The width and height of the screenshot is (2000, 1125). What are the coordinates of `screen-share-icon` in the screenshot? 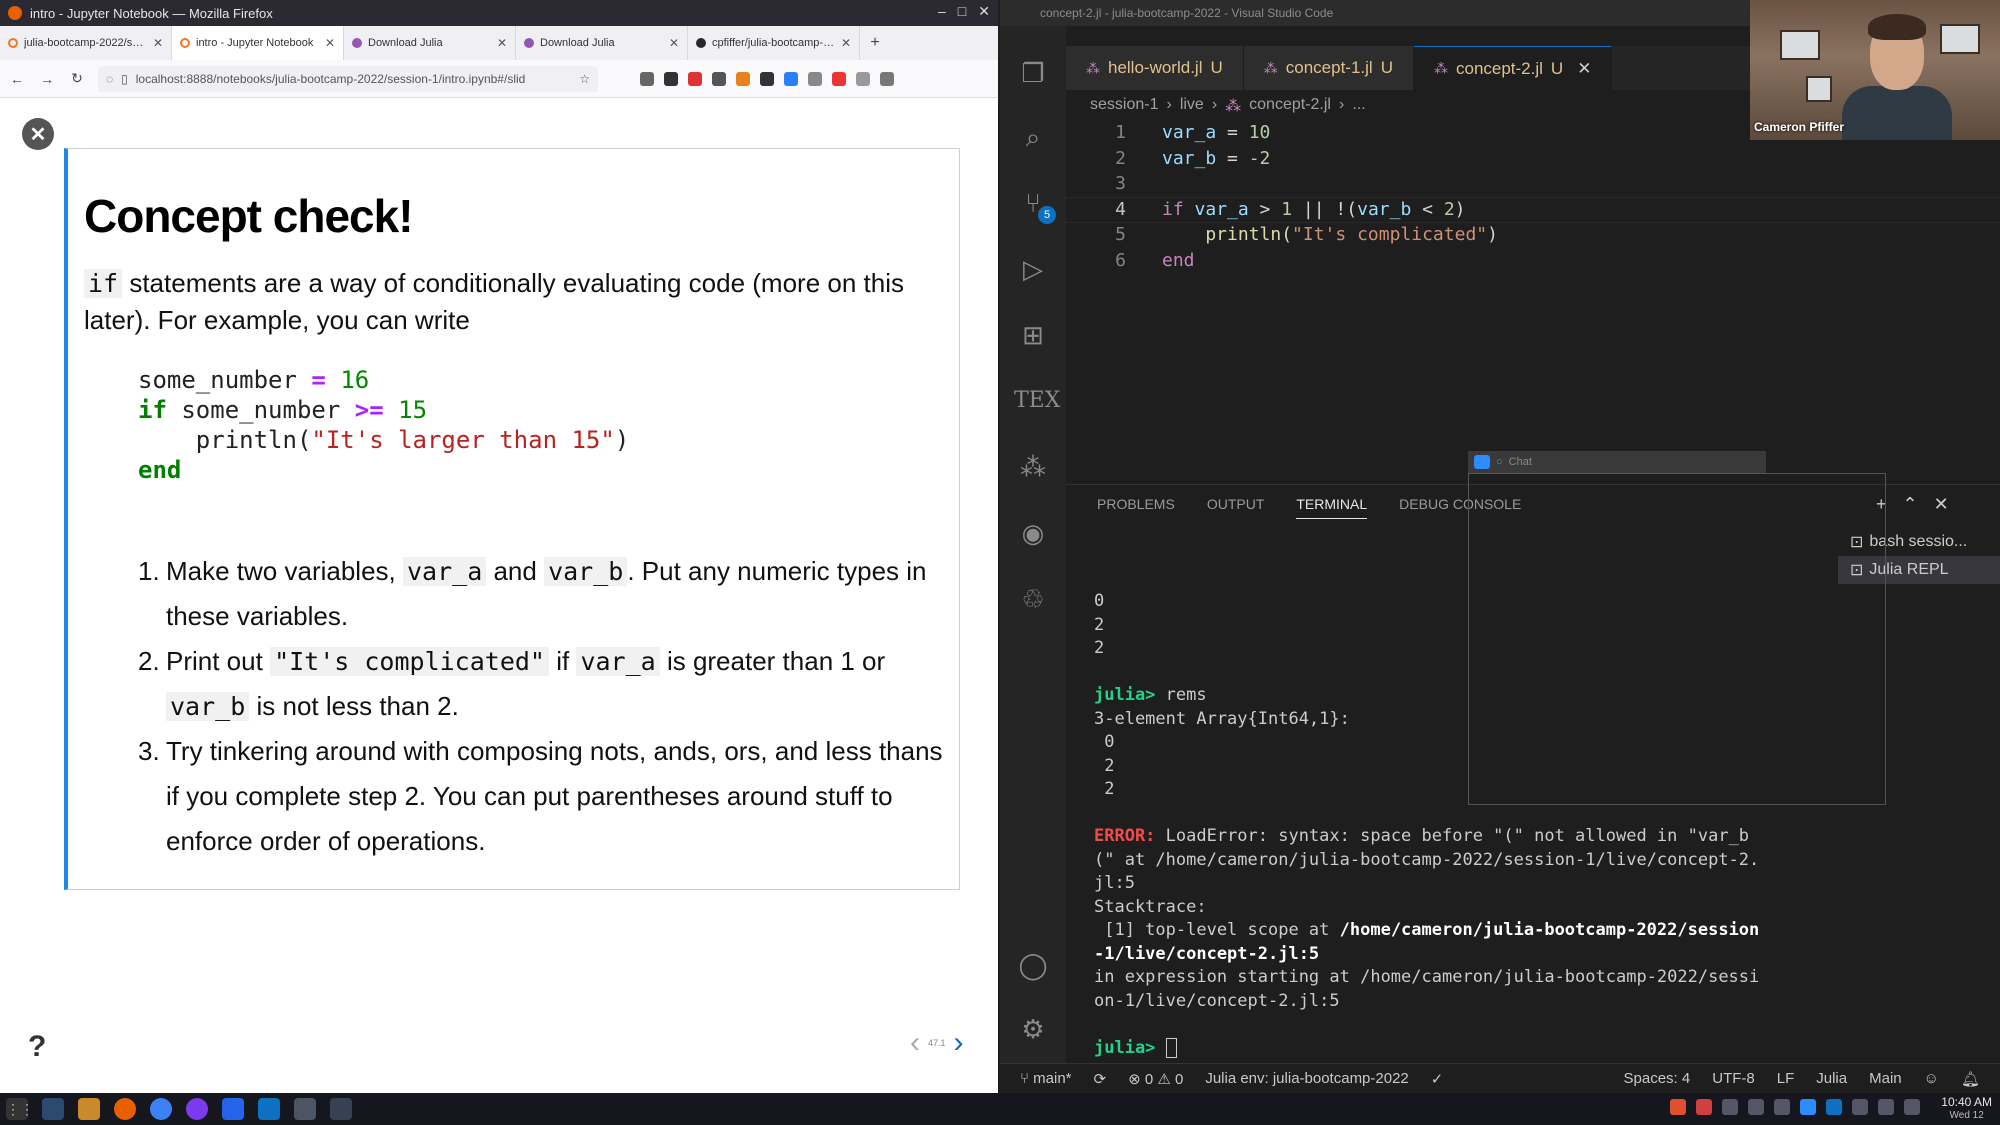 It's located at (305, 1109).